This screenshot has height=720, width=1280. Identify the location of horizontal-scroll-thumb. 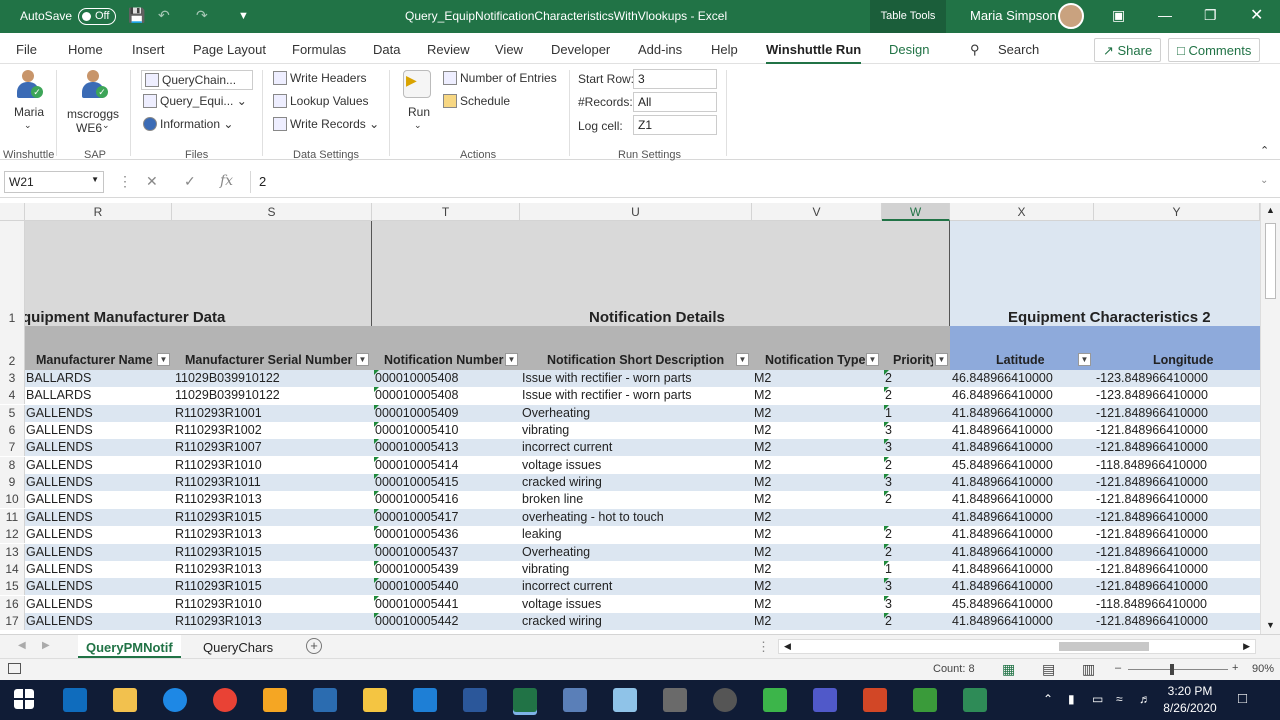
(1104, 646).